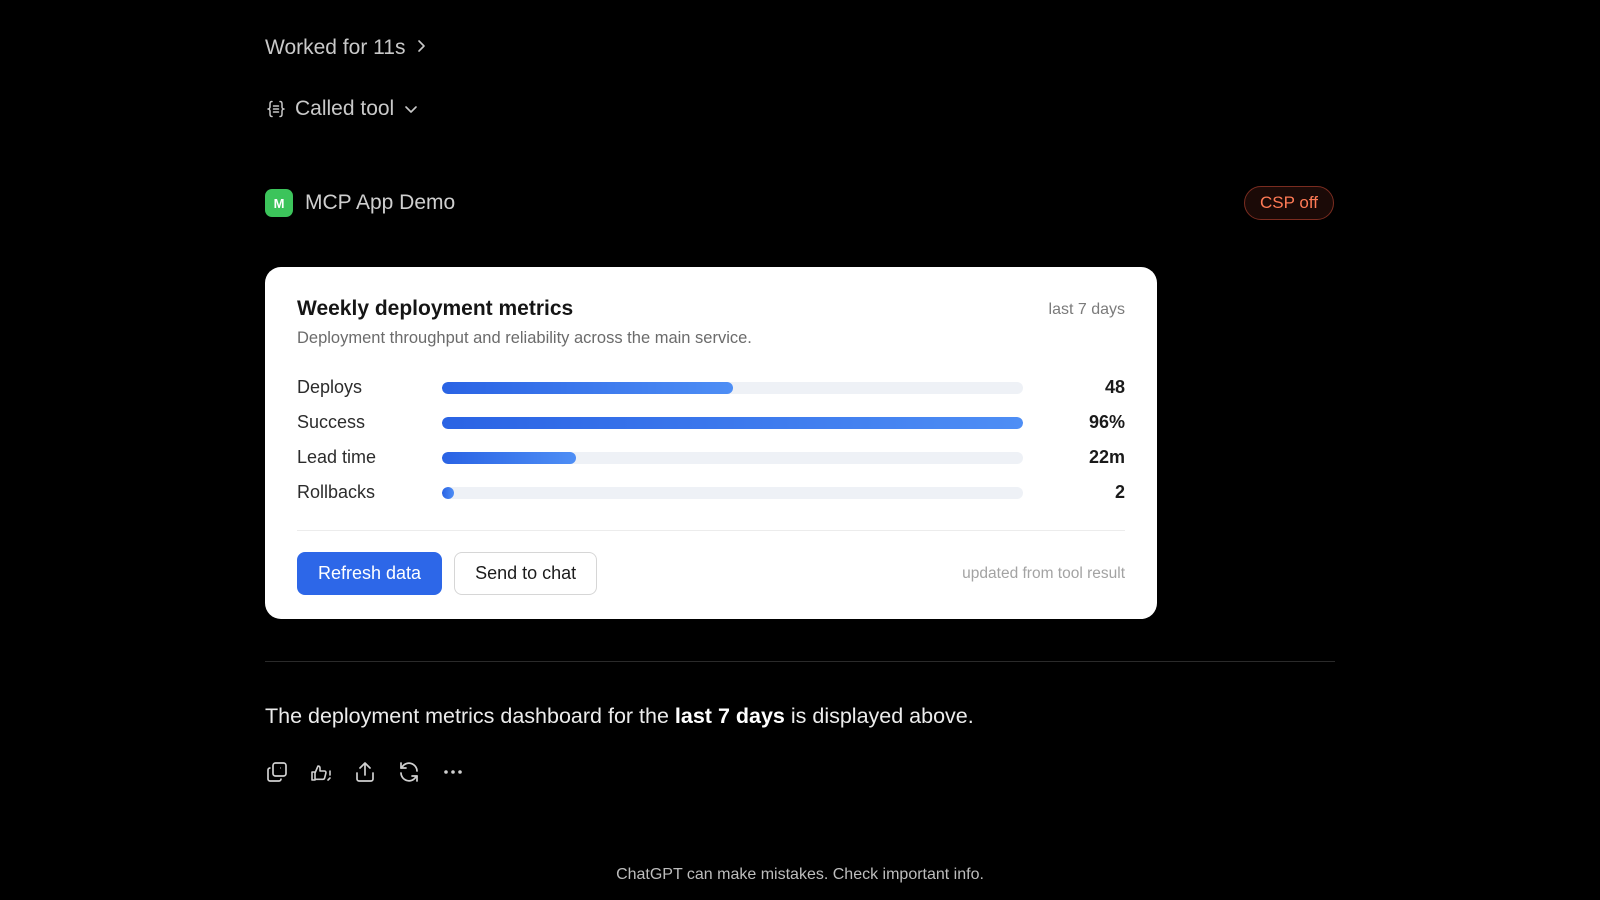 This screenshot has width=1600, height=900. What do you see at coordinates (1289, 203) in the screenshot?
I see `csp-status-badge: CSP off` at bounding box center [1289, 203].